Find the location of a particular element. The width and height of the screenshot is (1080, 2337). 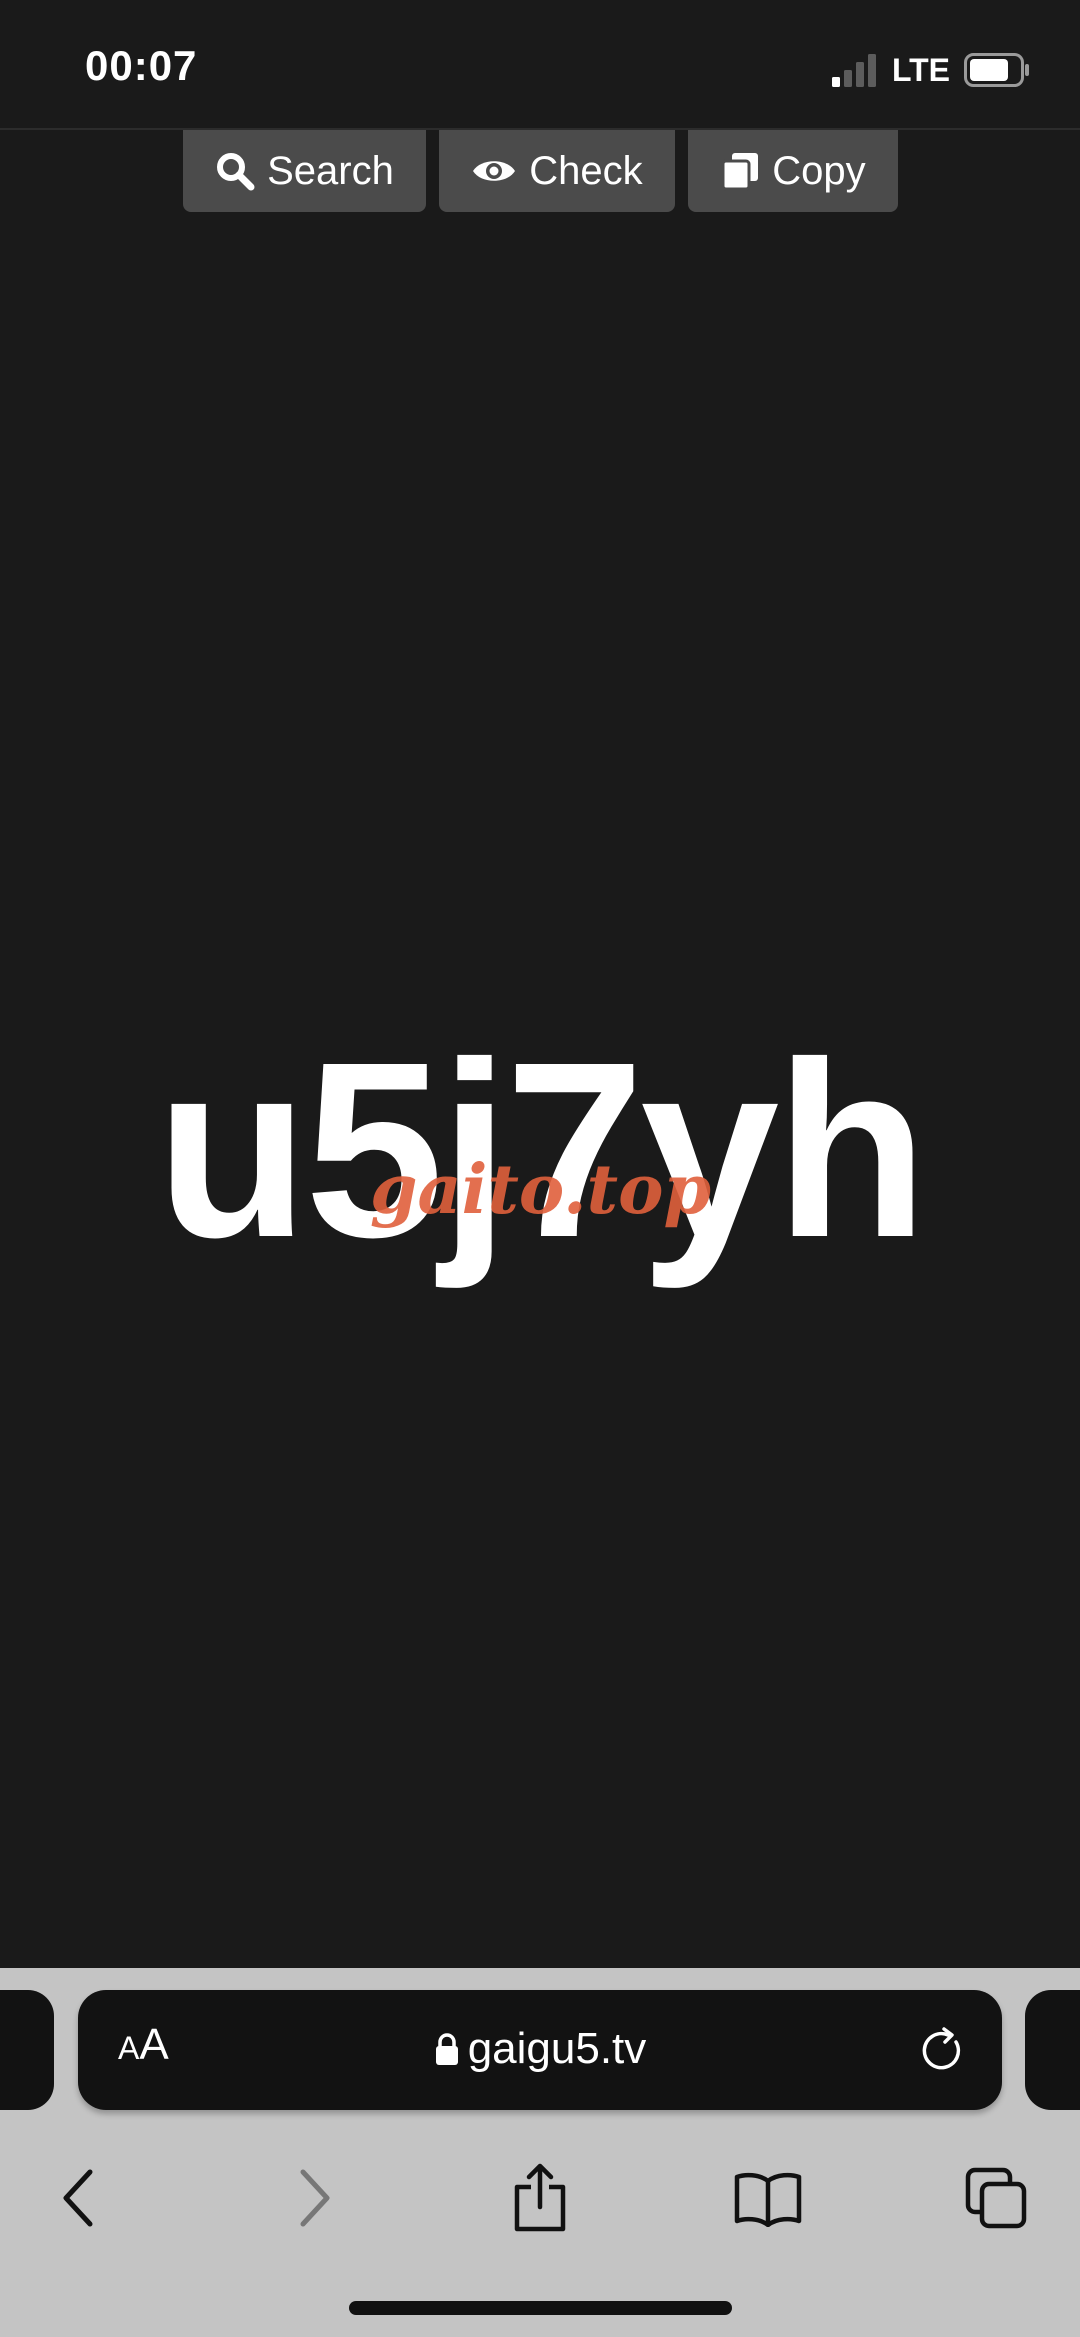

reload-icon is located at coordinates (941, 2048).